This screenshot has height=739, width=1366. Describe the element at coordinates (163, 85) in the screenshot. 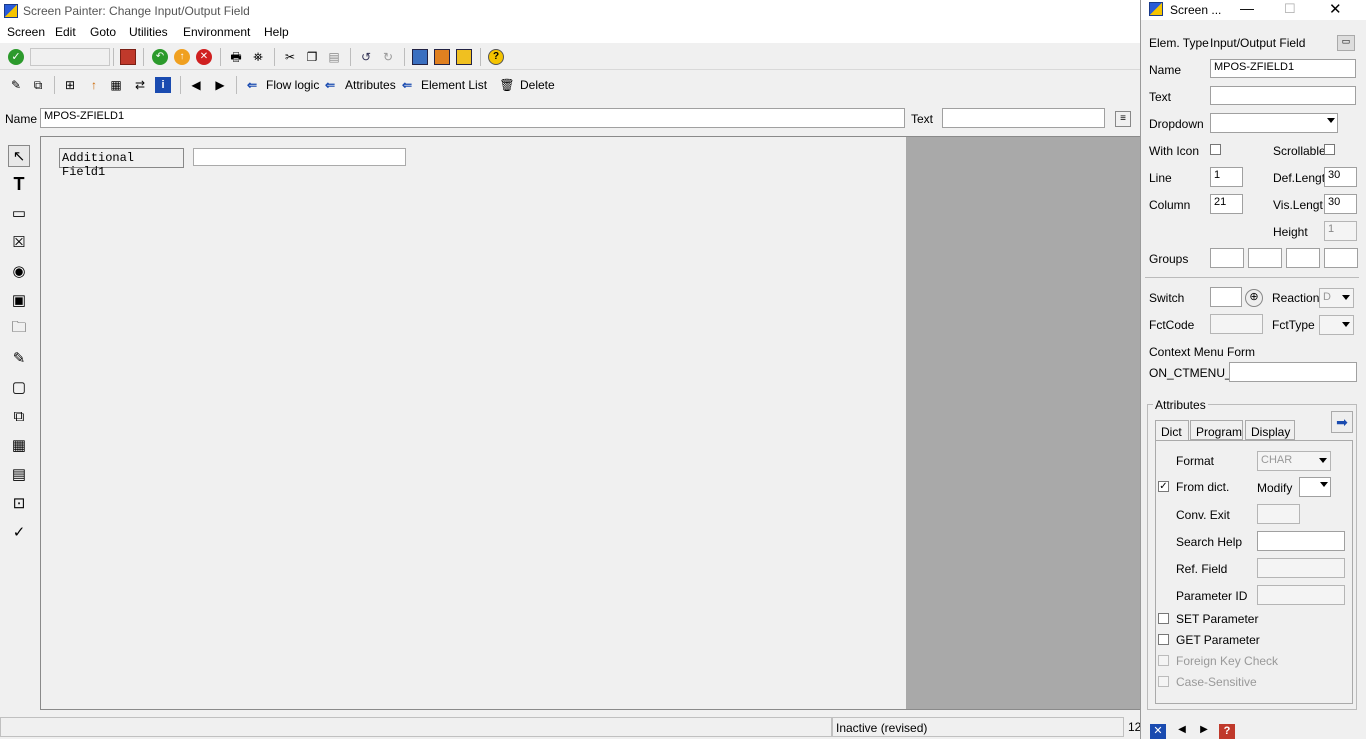

I see `info-icon: i` at that location.